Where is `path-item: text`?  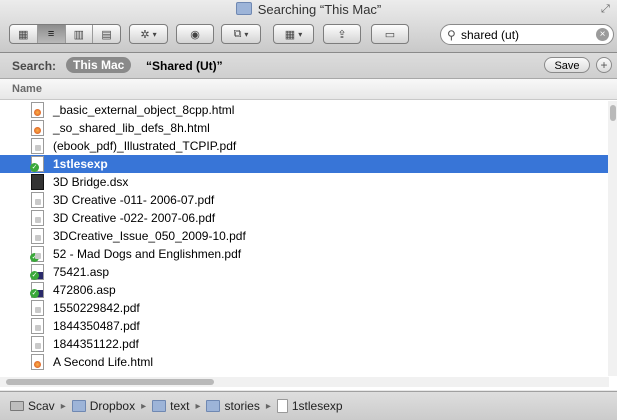 path-item: text is located at coordinates (170, 406).